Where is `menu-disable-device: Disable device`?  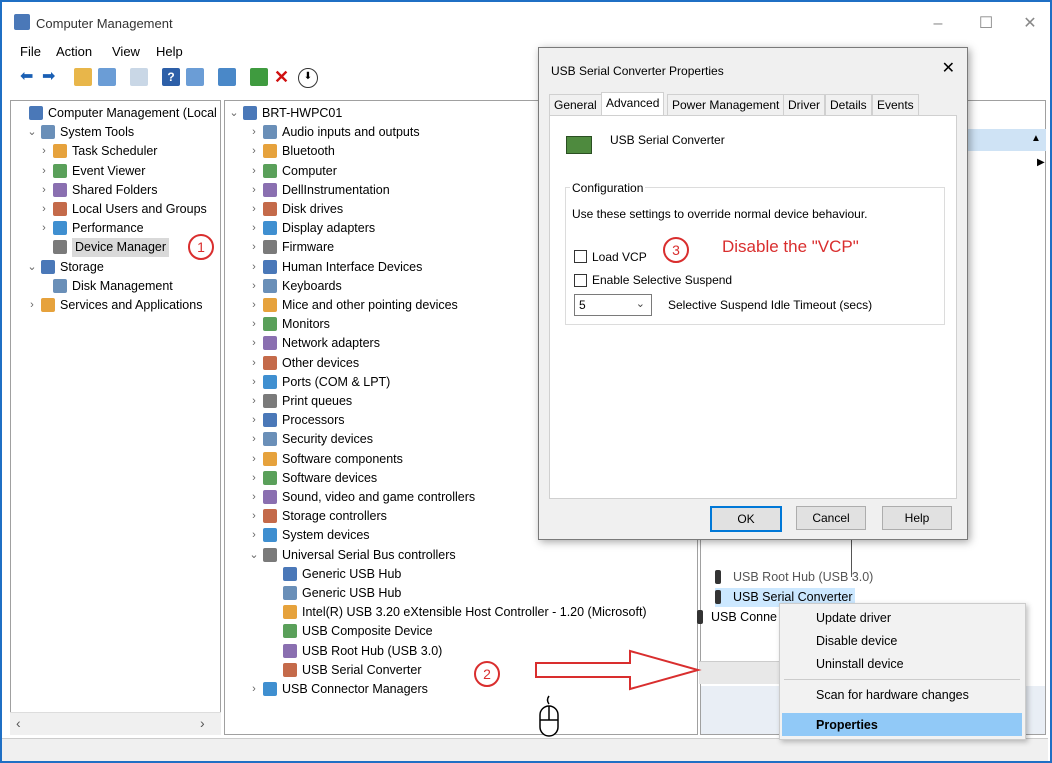
menu-disable-device: Disable device is located at coordinates (856, 641).